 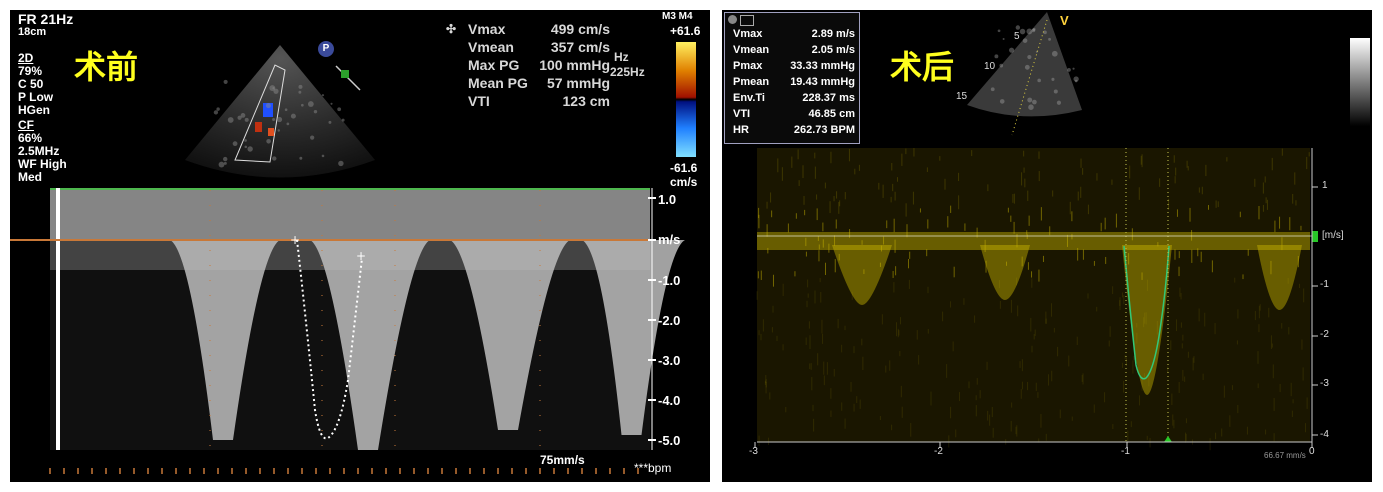 I want to click on y-tick: -3, so click(x=1324, y=383).